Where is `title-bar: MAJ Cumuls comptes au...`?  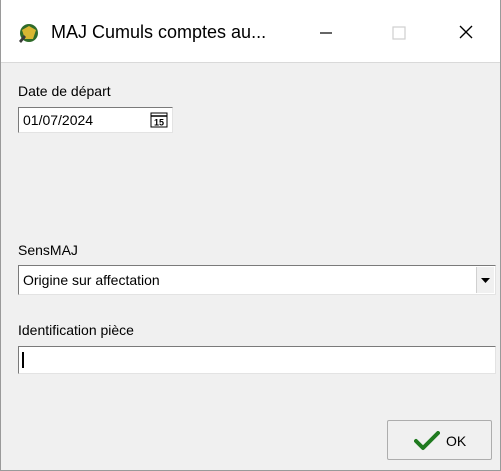 title-bar: MAJ Cumuls comptes au... is located at coordinates (250, 31).